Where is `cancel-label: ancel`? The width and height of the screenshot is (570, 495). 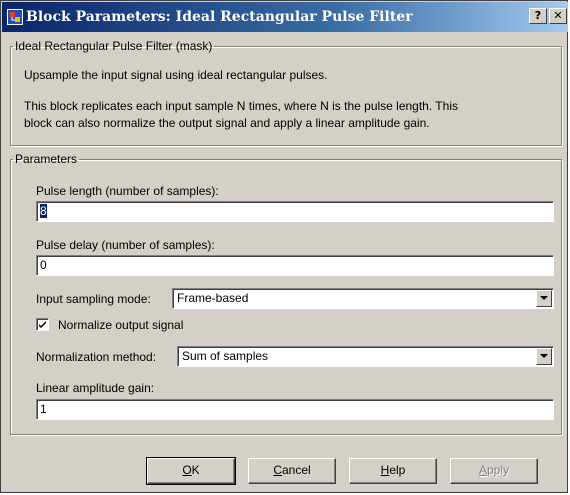
cancel-label: ancel is located at coordinates (296, 470).